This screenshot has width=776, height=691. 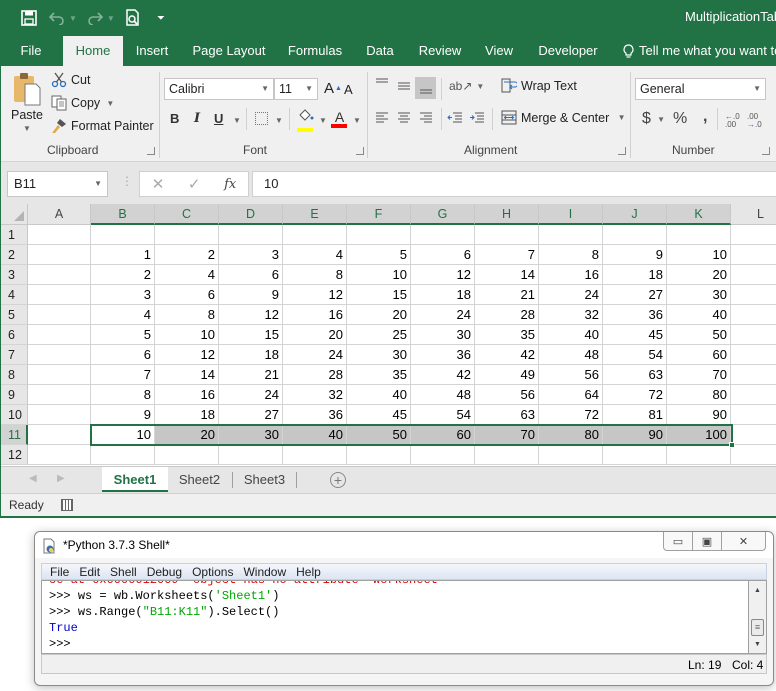 I want to click on font-color-button: A, so click(x=339, y=119).